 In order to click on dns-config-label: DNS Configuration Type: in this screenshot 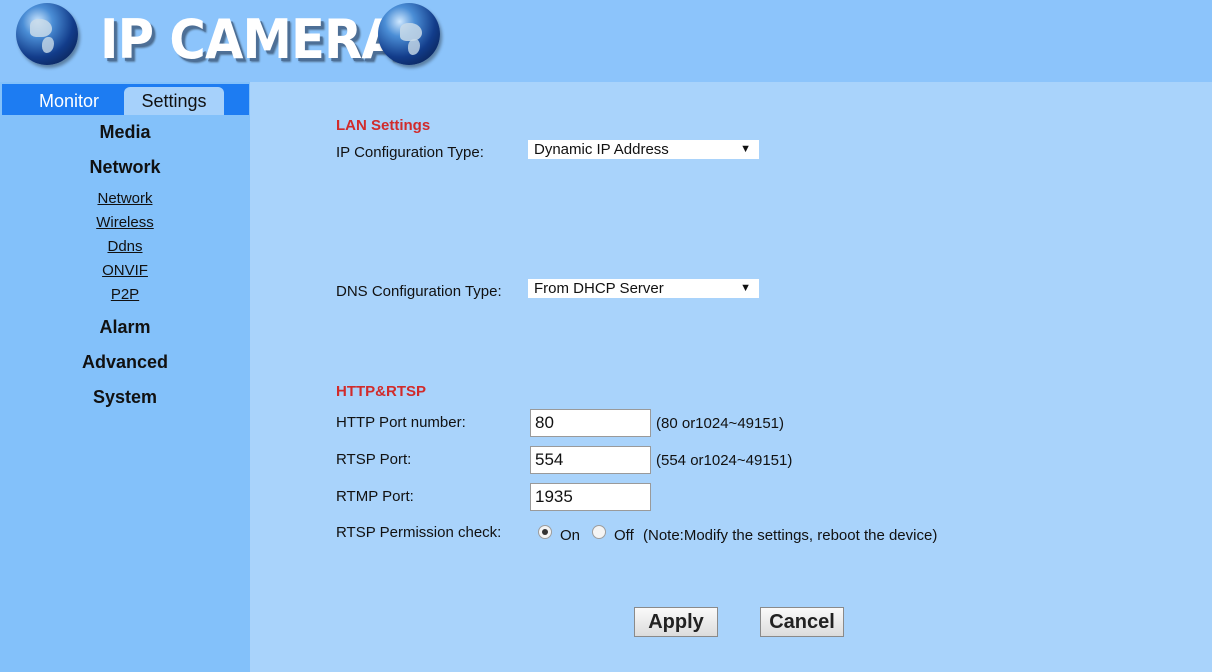, I will do `click(419, 291)`.